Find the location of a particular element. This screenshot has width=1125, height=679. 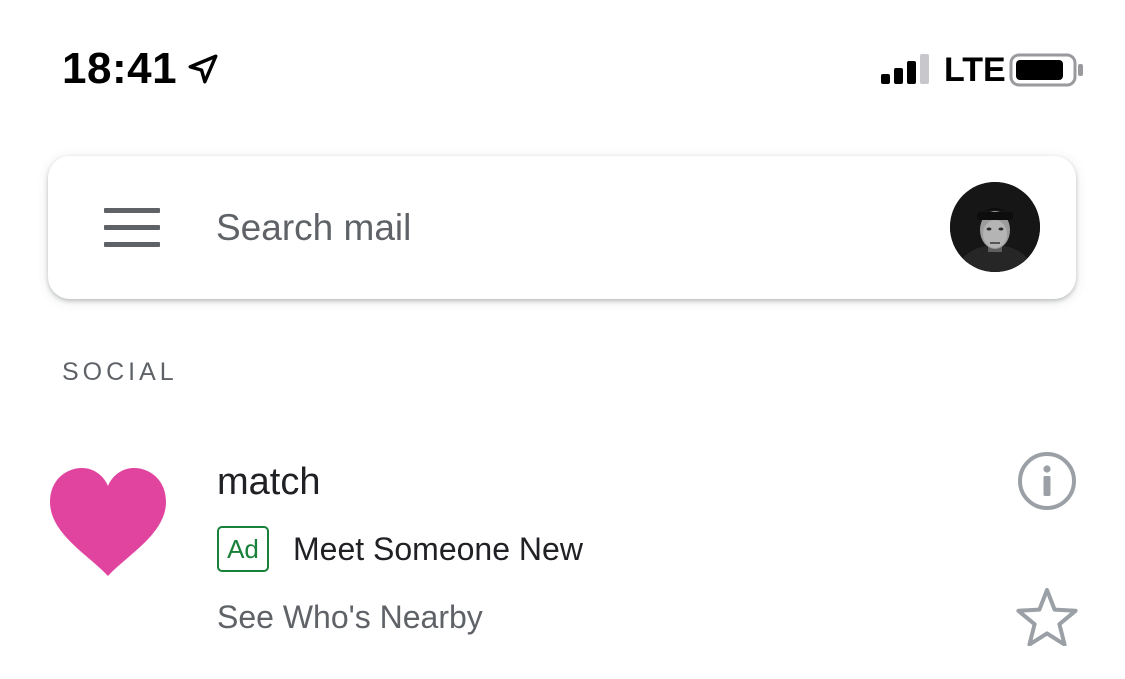

info-icon is located at coordinates (1047, 481).